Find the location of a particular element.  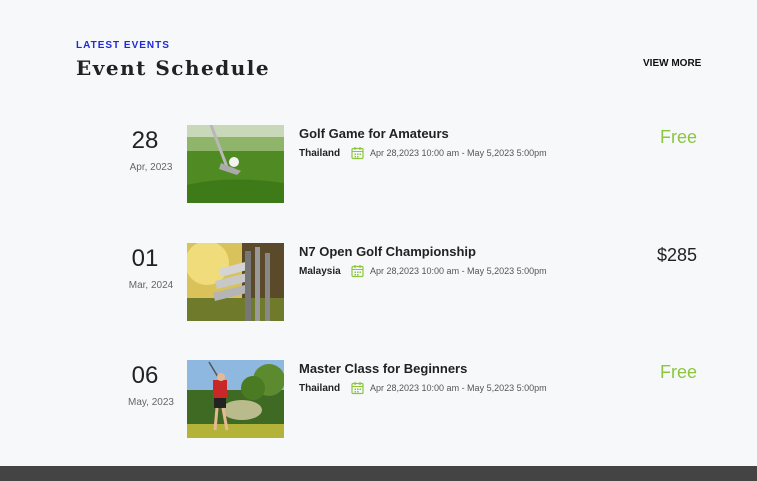

event-day: 28 is located at coordinates (145, 140).